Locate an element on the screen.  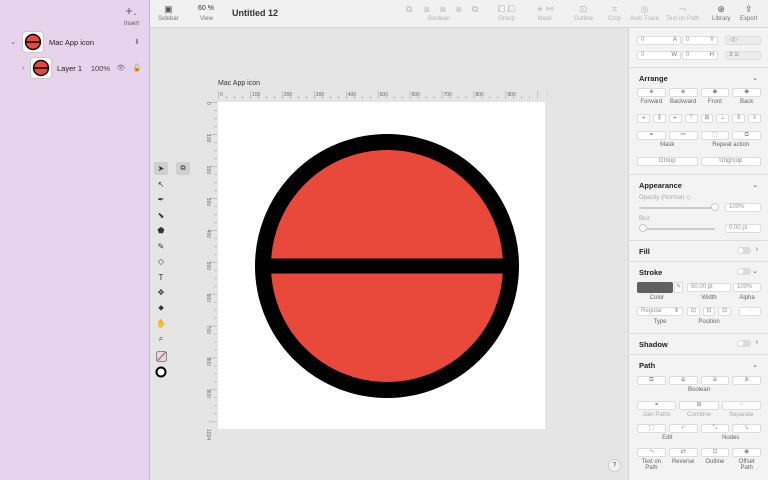
sidebar-toggle-button: ▣ Sidebar is located at coordinates (168, 13).